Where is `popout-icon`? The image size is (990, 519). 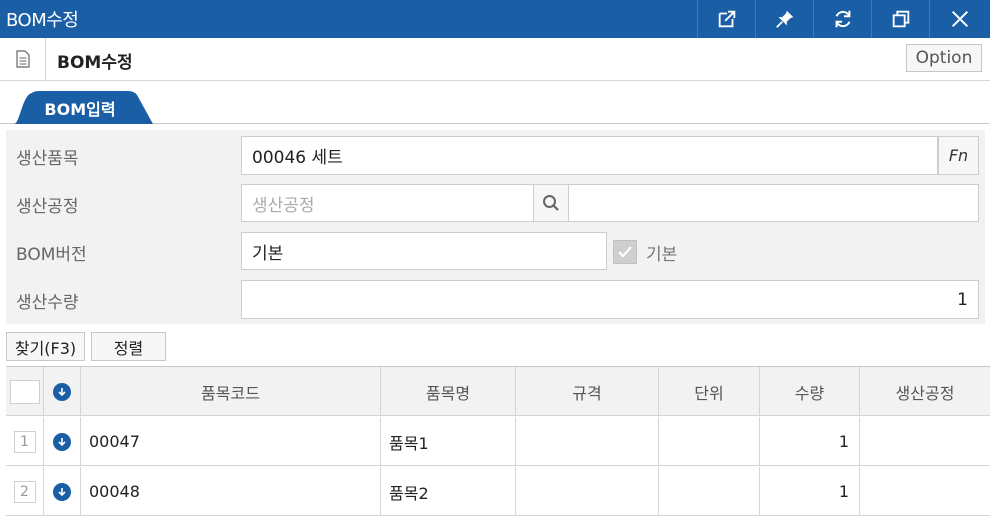
popout-icon is located at coordinates (726, 19).